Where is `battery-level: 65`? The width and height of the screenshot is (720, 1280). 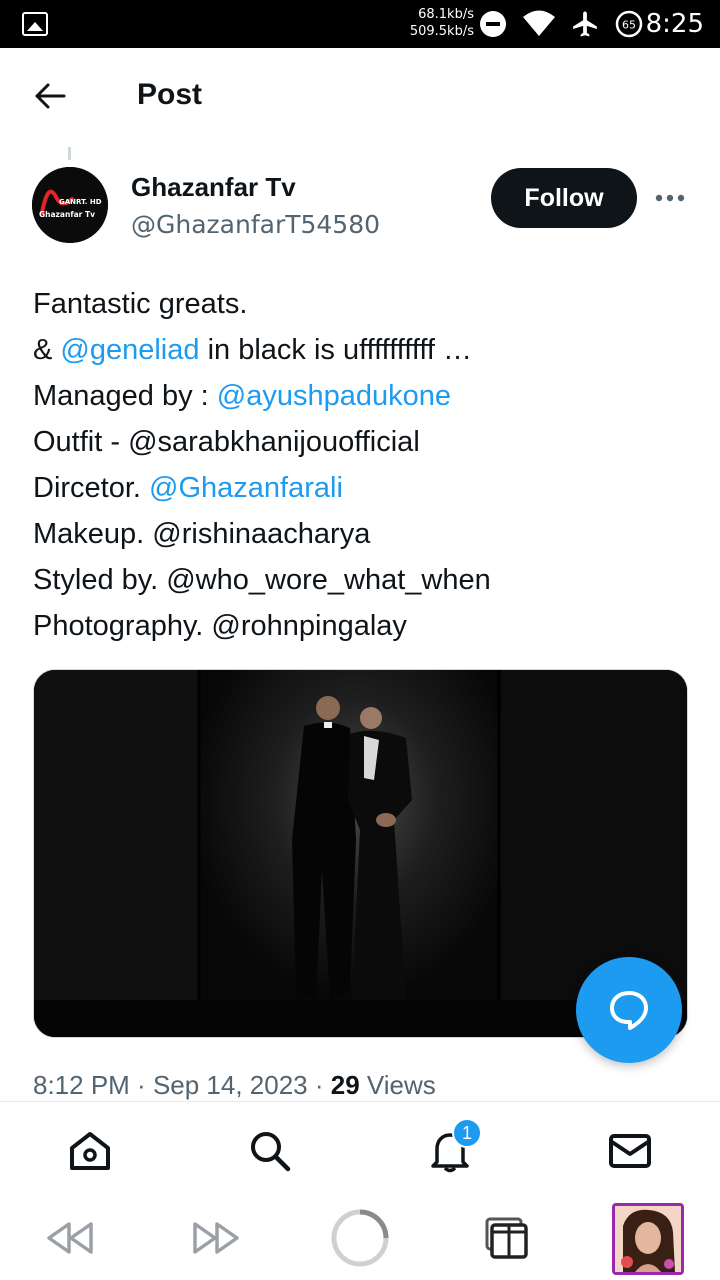 battery-level: 65 is located at coordinates (629, 25).